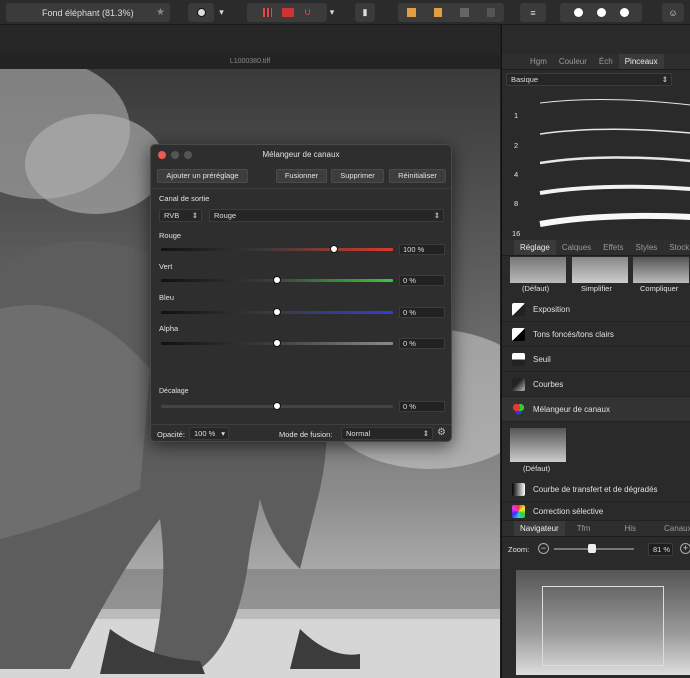 The height and width of the screenshot is (678, 690). What do you see at coordinates (573, 61) in the screenshot?
I see `tab-couleur: Couleur` at bounding box center [573, 61].